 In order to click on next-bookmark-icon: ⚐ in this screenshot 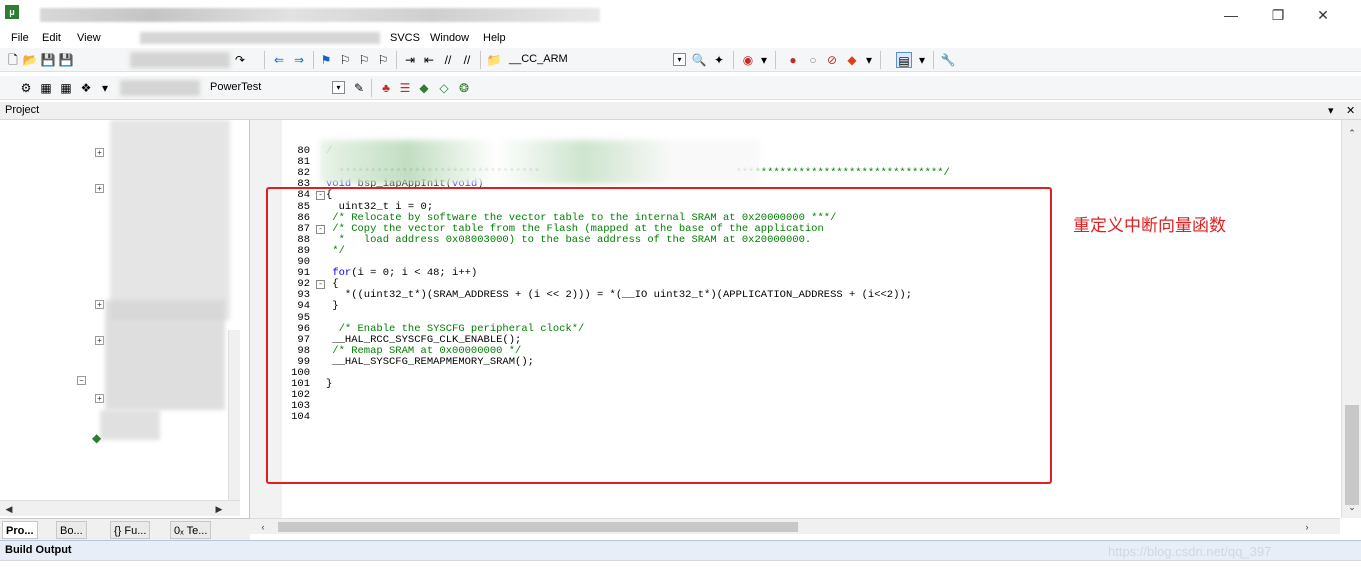, I will do `click(364, 60)`.